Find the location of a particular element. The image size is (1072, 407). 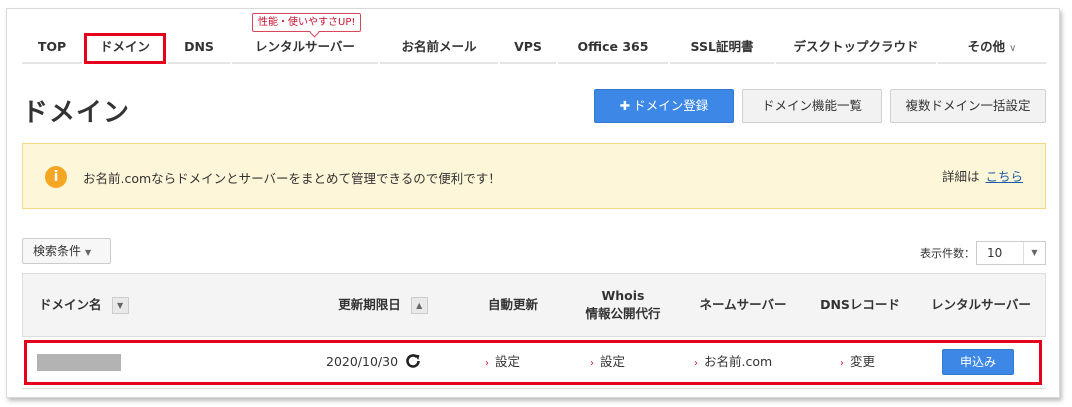

row-whois-link: 設定 is located at coordinates (613, 361).